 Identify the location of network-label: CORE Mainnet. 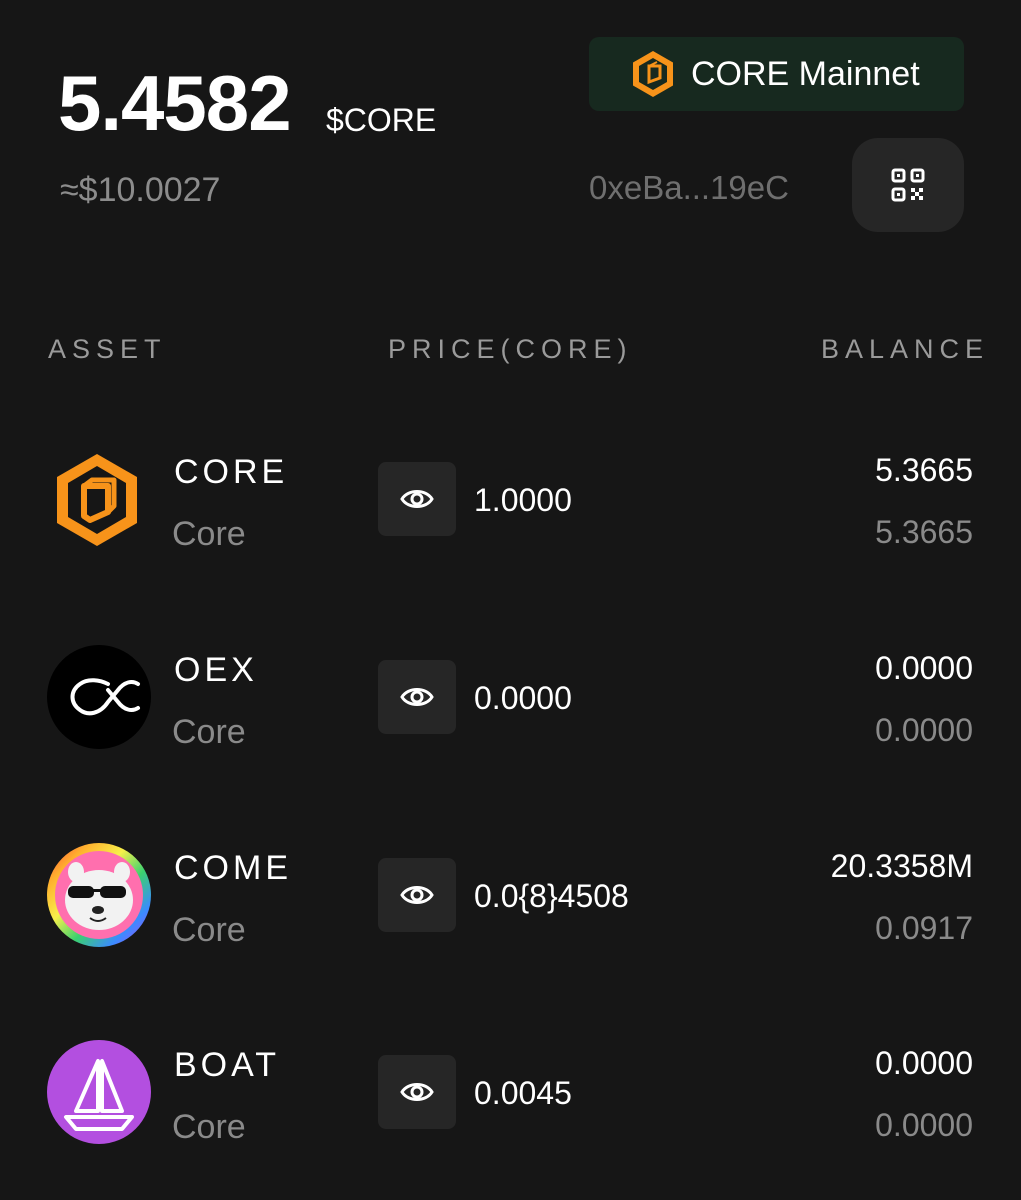
(805, 73).